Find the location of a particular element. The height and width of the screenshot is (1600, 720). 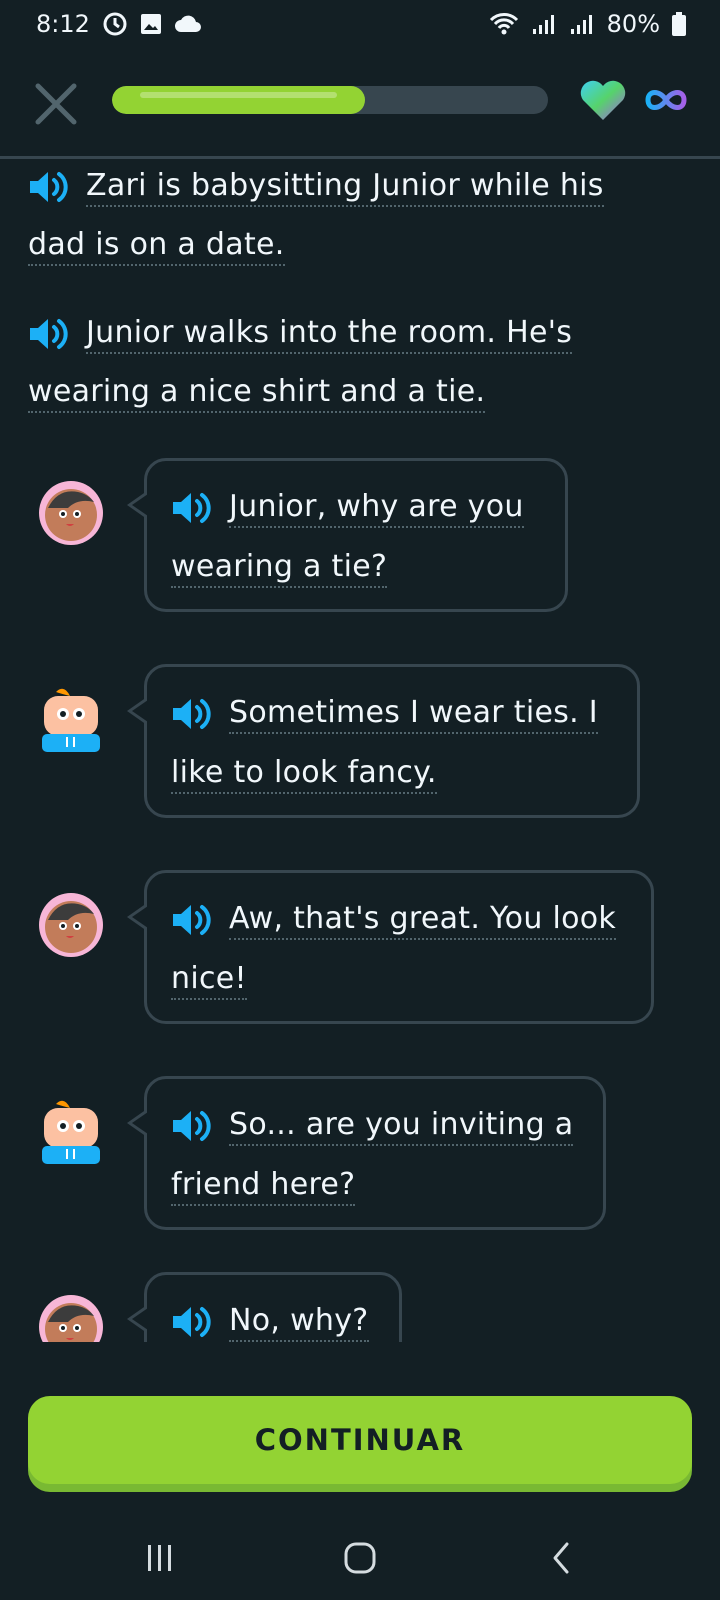

dialogue-line: So... are you inviting a is located at coordinates (401, 1126).